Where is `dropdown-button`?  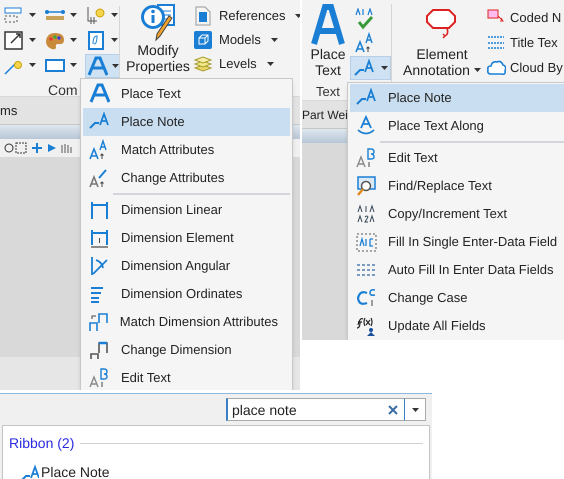 dropdown-button is located at coordinates (415, 409).